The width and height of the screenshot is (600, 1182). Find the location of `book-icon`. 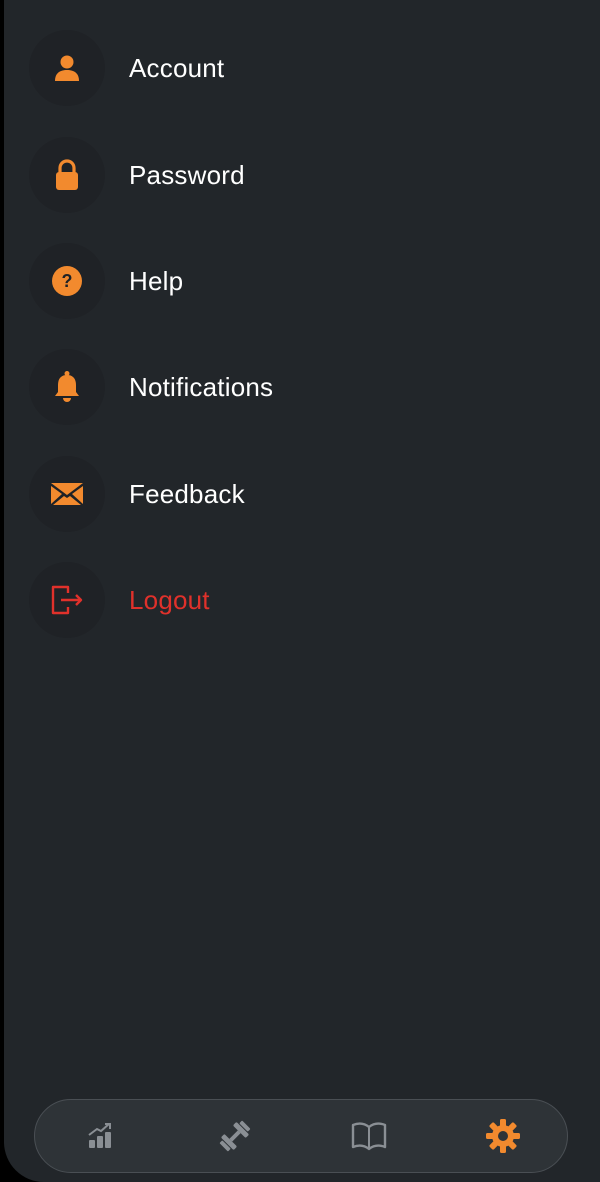

book-icon is located at coordinates (369, 1136).